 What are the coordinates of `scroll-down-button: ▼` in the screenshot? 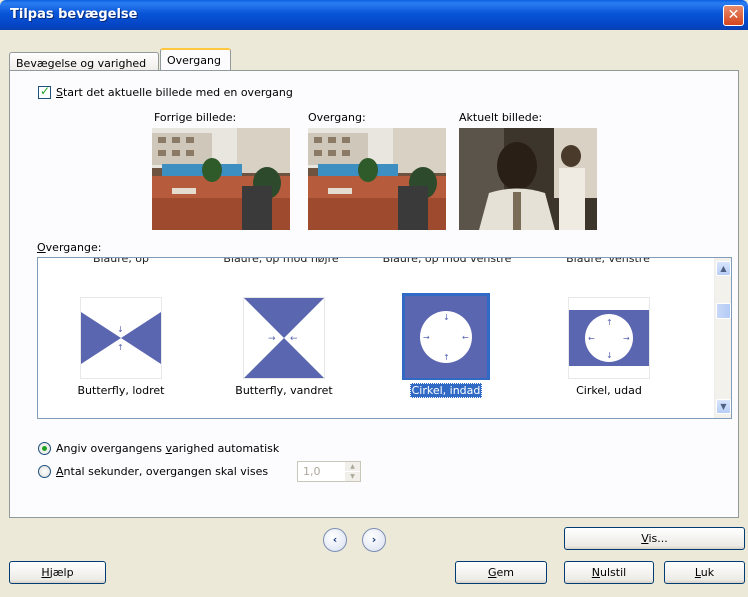 It's located at (723, 406).